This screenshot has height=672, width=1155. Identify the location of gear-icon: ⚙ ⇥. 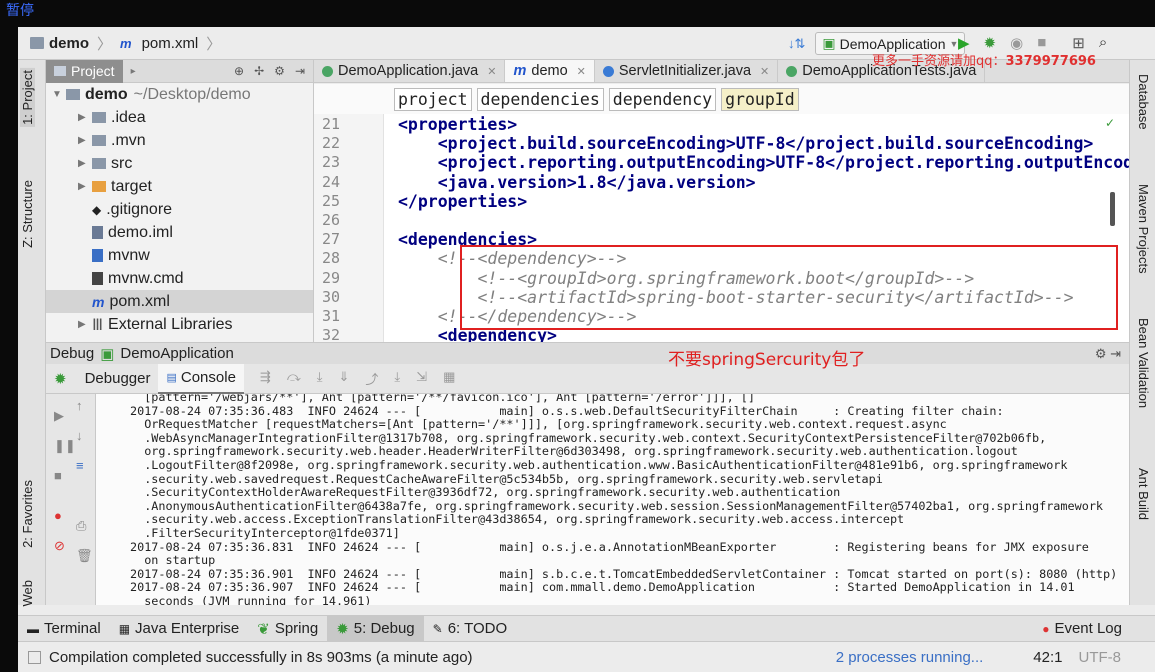
(1108, 354).